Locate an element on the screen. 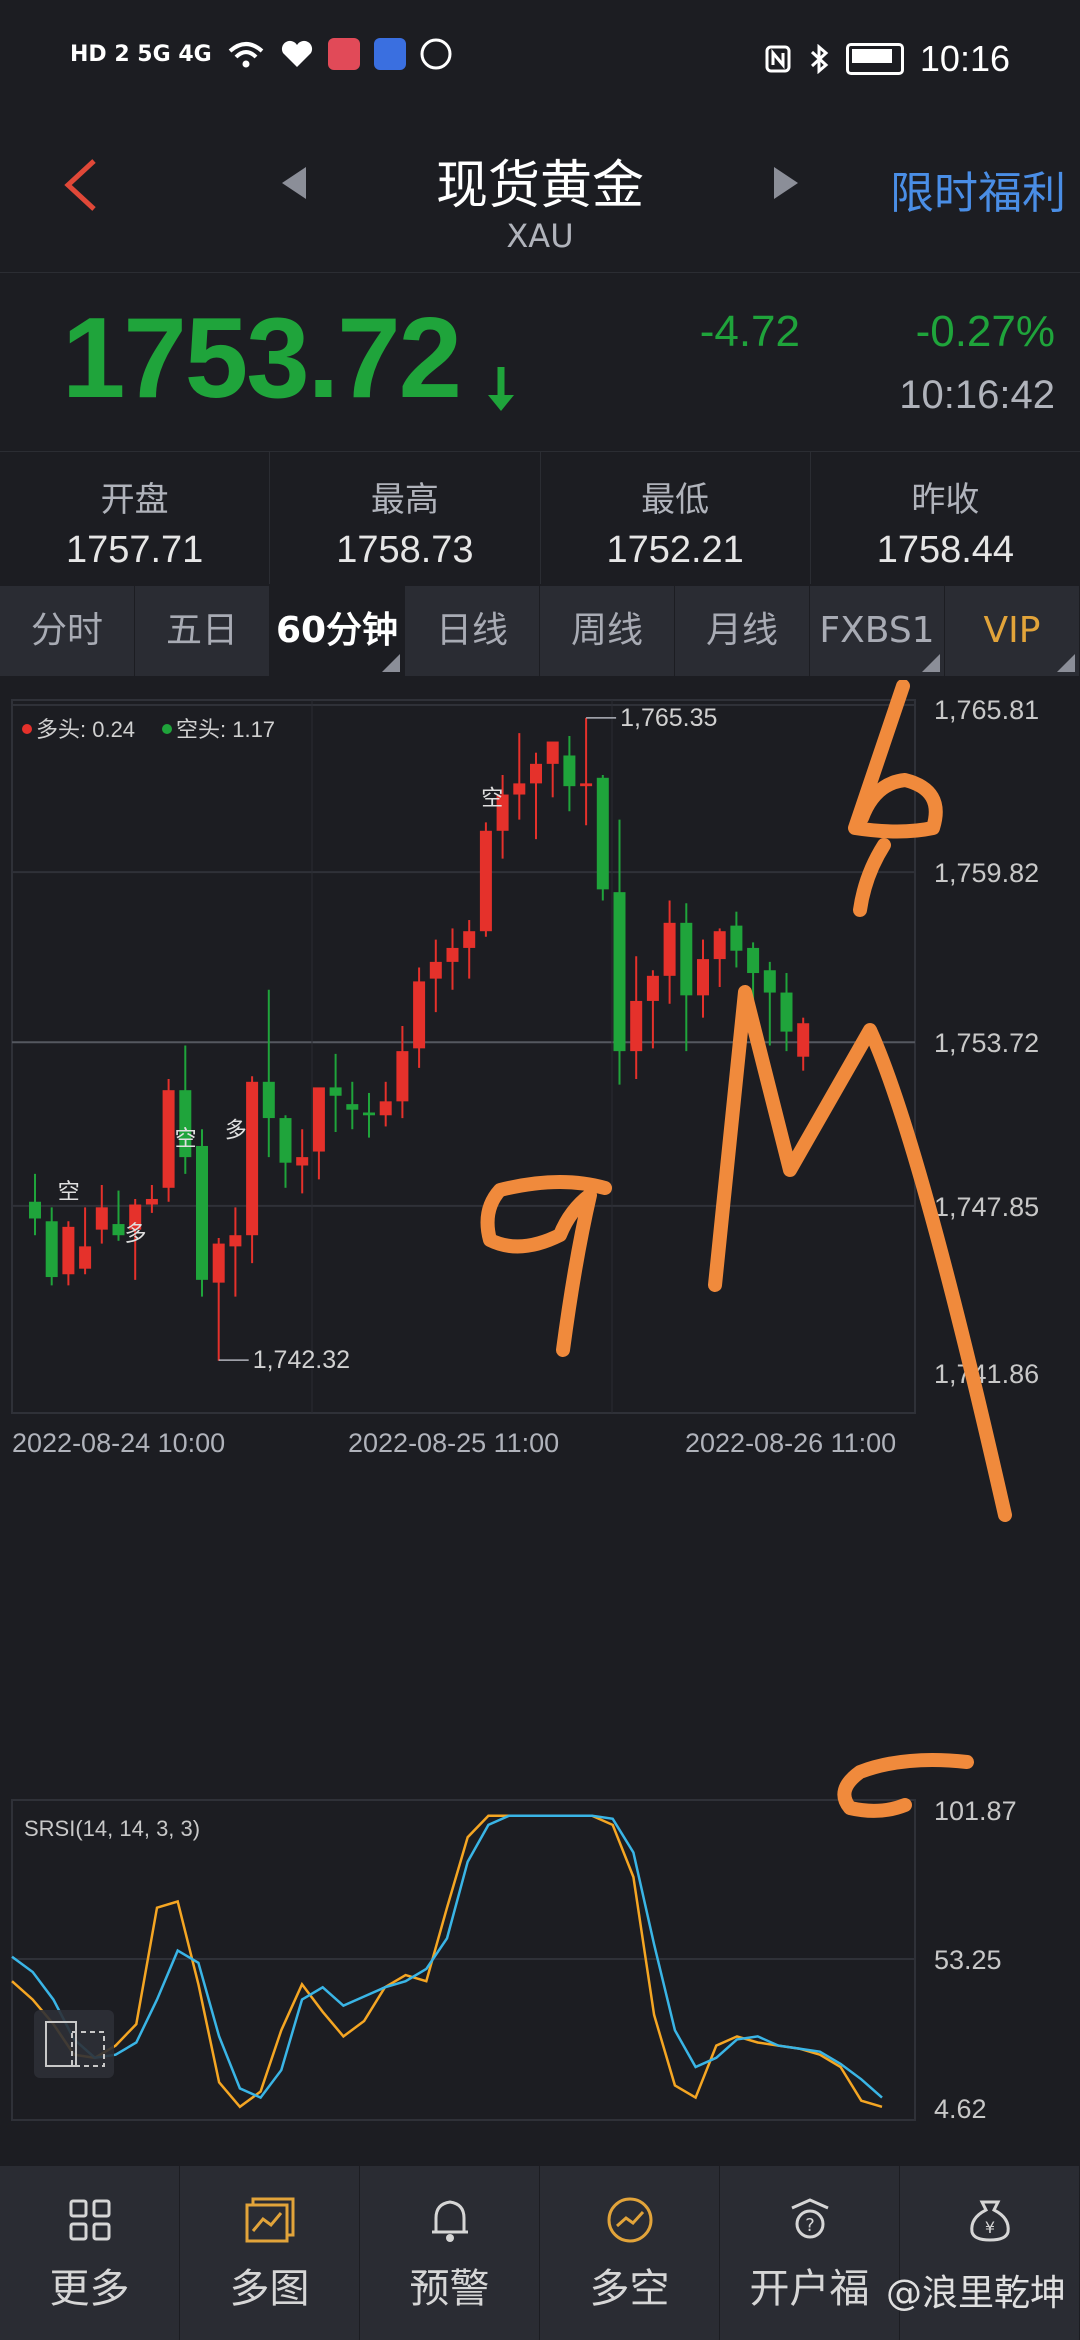  stat-label: 昨收 is located at coordinates (945, 500).